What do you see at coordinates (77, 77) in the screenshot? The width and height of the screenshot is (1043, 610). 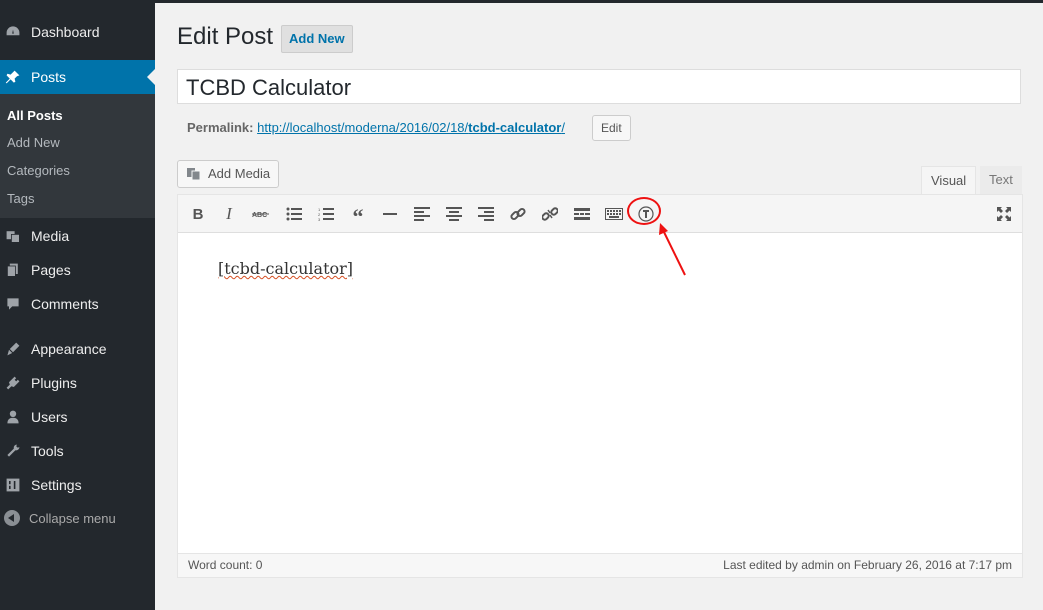 I see `sidebar-item-posts: Posts` at bounding box center [77, 77].